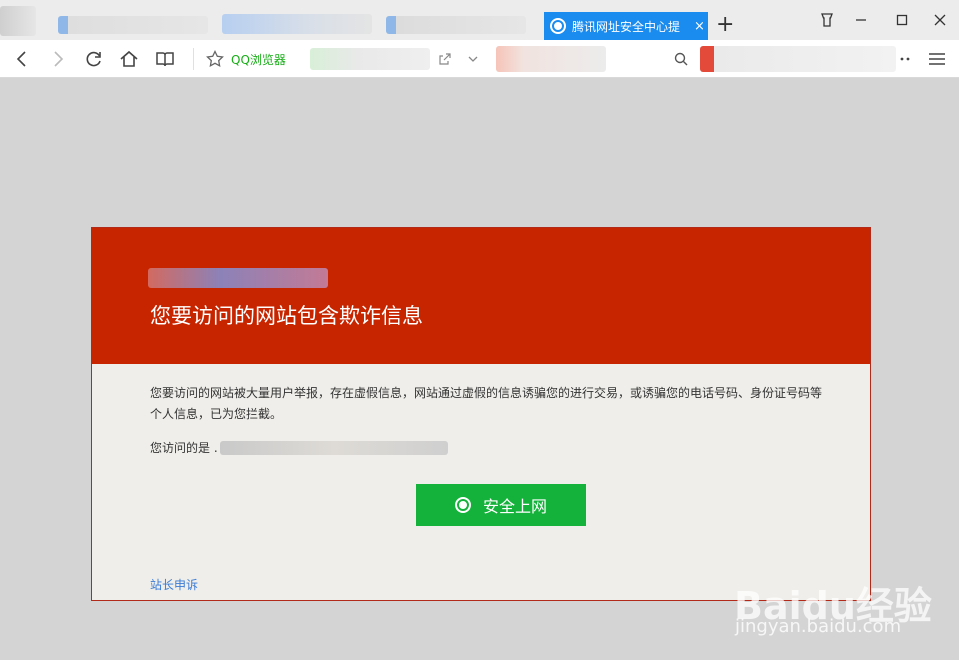  Describe the element at coordinates (827, 20) in the screenshot. I see `skin-icon` at that location.